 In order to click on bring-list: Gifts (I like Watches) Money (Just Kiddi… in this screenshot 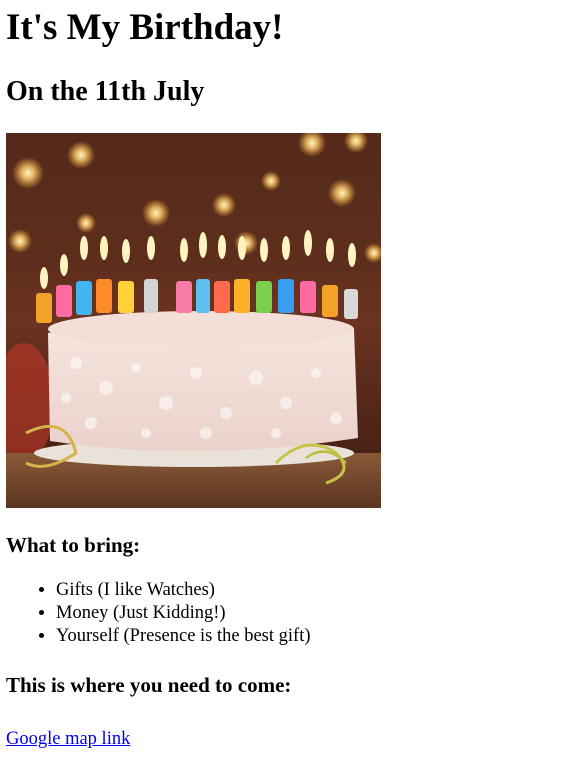, I will do `click(287, 613)`.